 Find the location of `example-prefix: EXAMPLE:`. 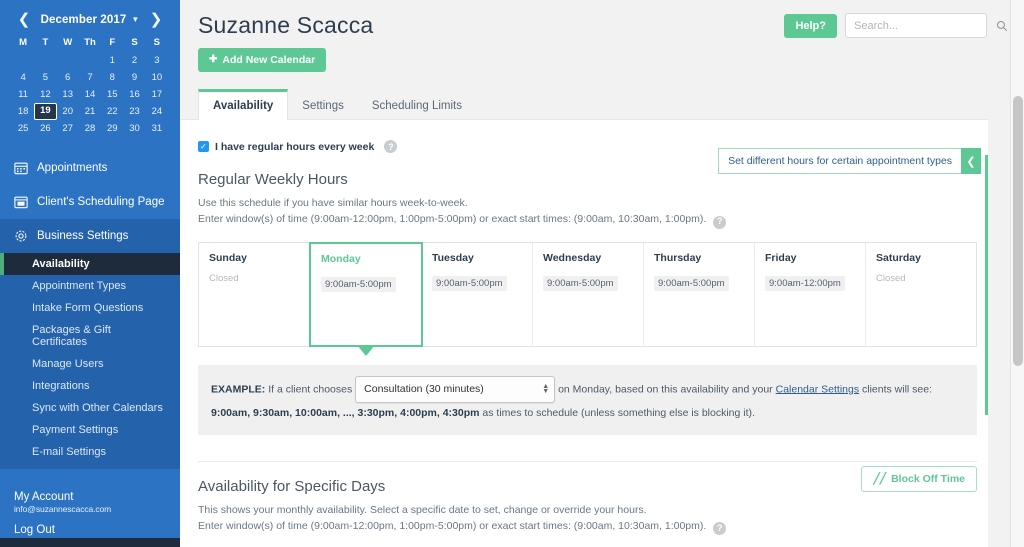

example-prefix: EXAMPLE: is located at coordinates (238, 389).